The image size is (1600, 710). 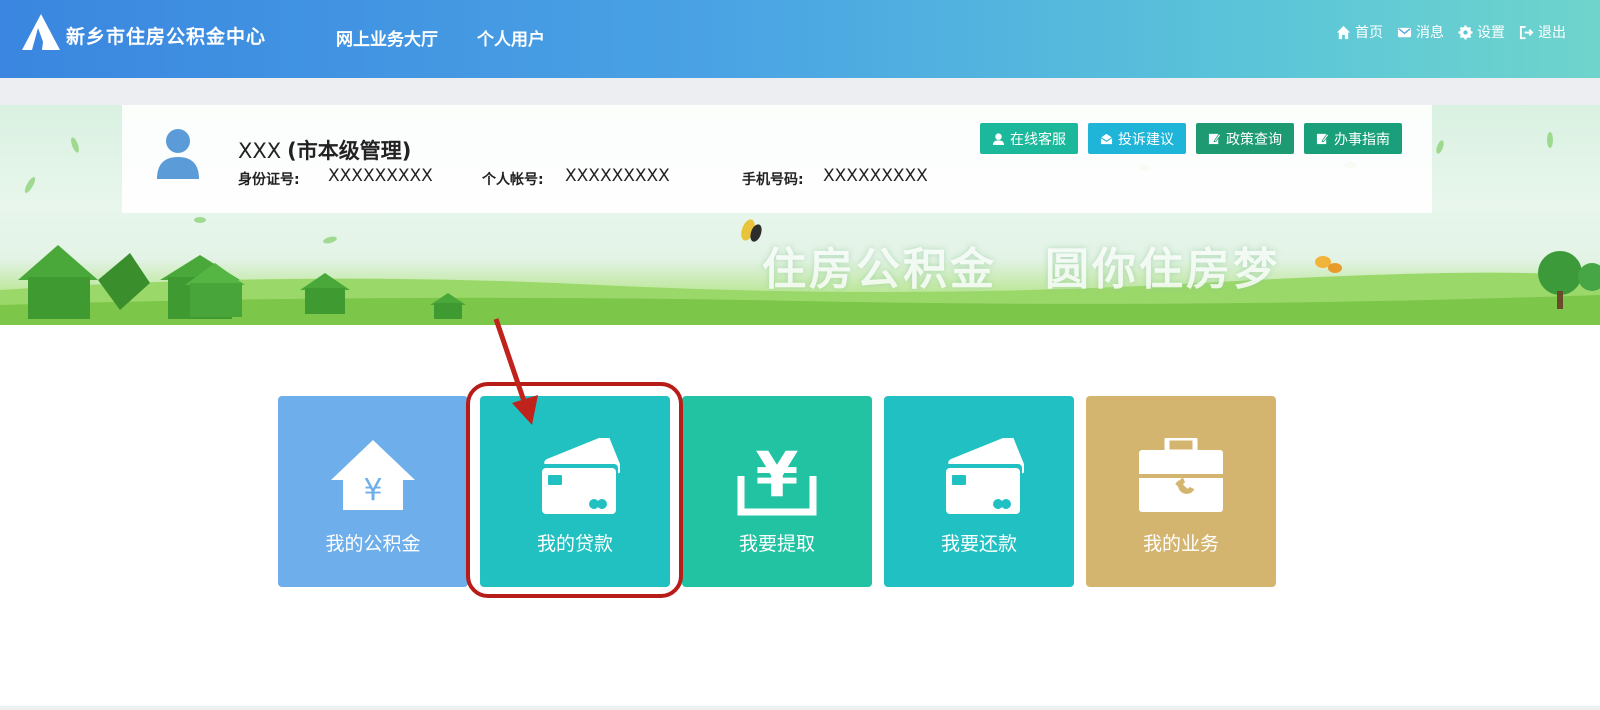 I want to click on complaint-suggestion-label: 投诉建议, so click(x=1146, y=139).